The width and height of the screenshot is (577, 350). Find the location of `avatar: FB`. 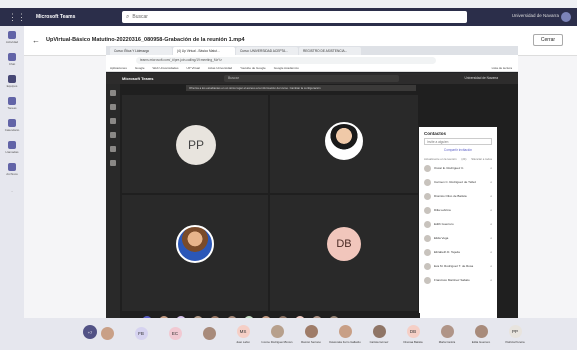

avatar: FB is located at coordinates (141, 333).